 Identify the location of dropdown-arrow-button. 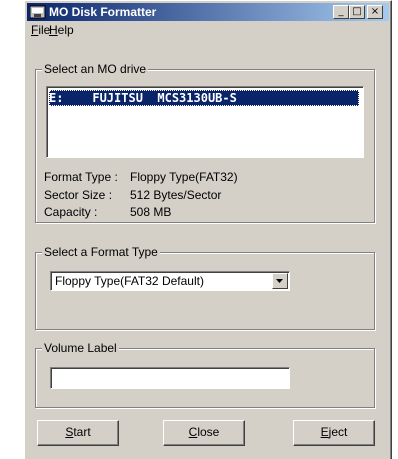
(280, 281).